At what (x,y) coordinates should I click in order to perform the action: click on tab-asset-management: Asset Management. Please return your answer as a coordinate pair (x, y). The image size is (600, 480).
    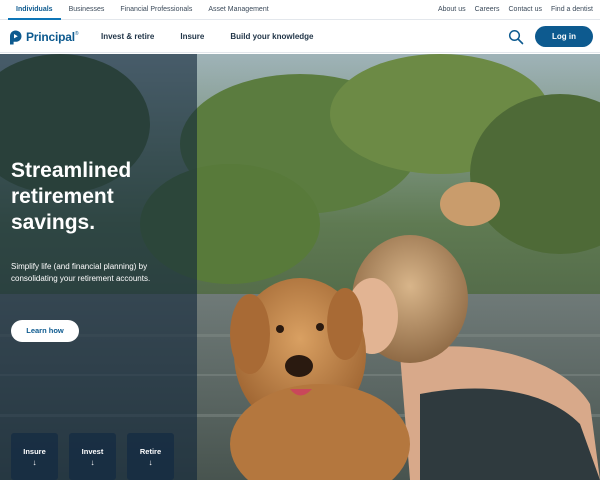
    Looking at the image, I should click on (238, 10).